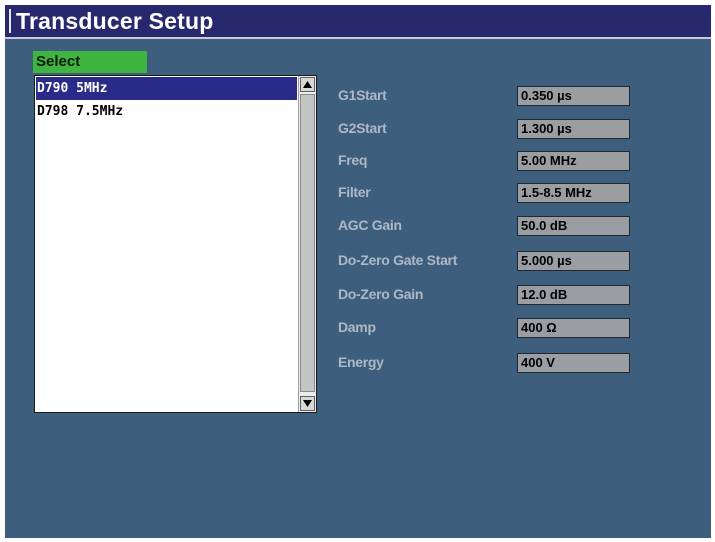  What do you see at coordinates (573, 193) in the screenshot?
I see `param-value-field: 1.5-8.5 MHz` at bounding box center [573, 193].